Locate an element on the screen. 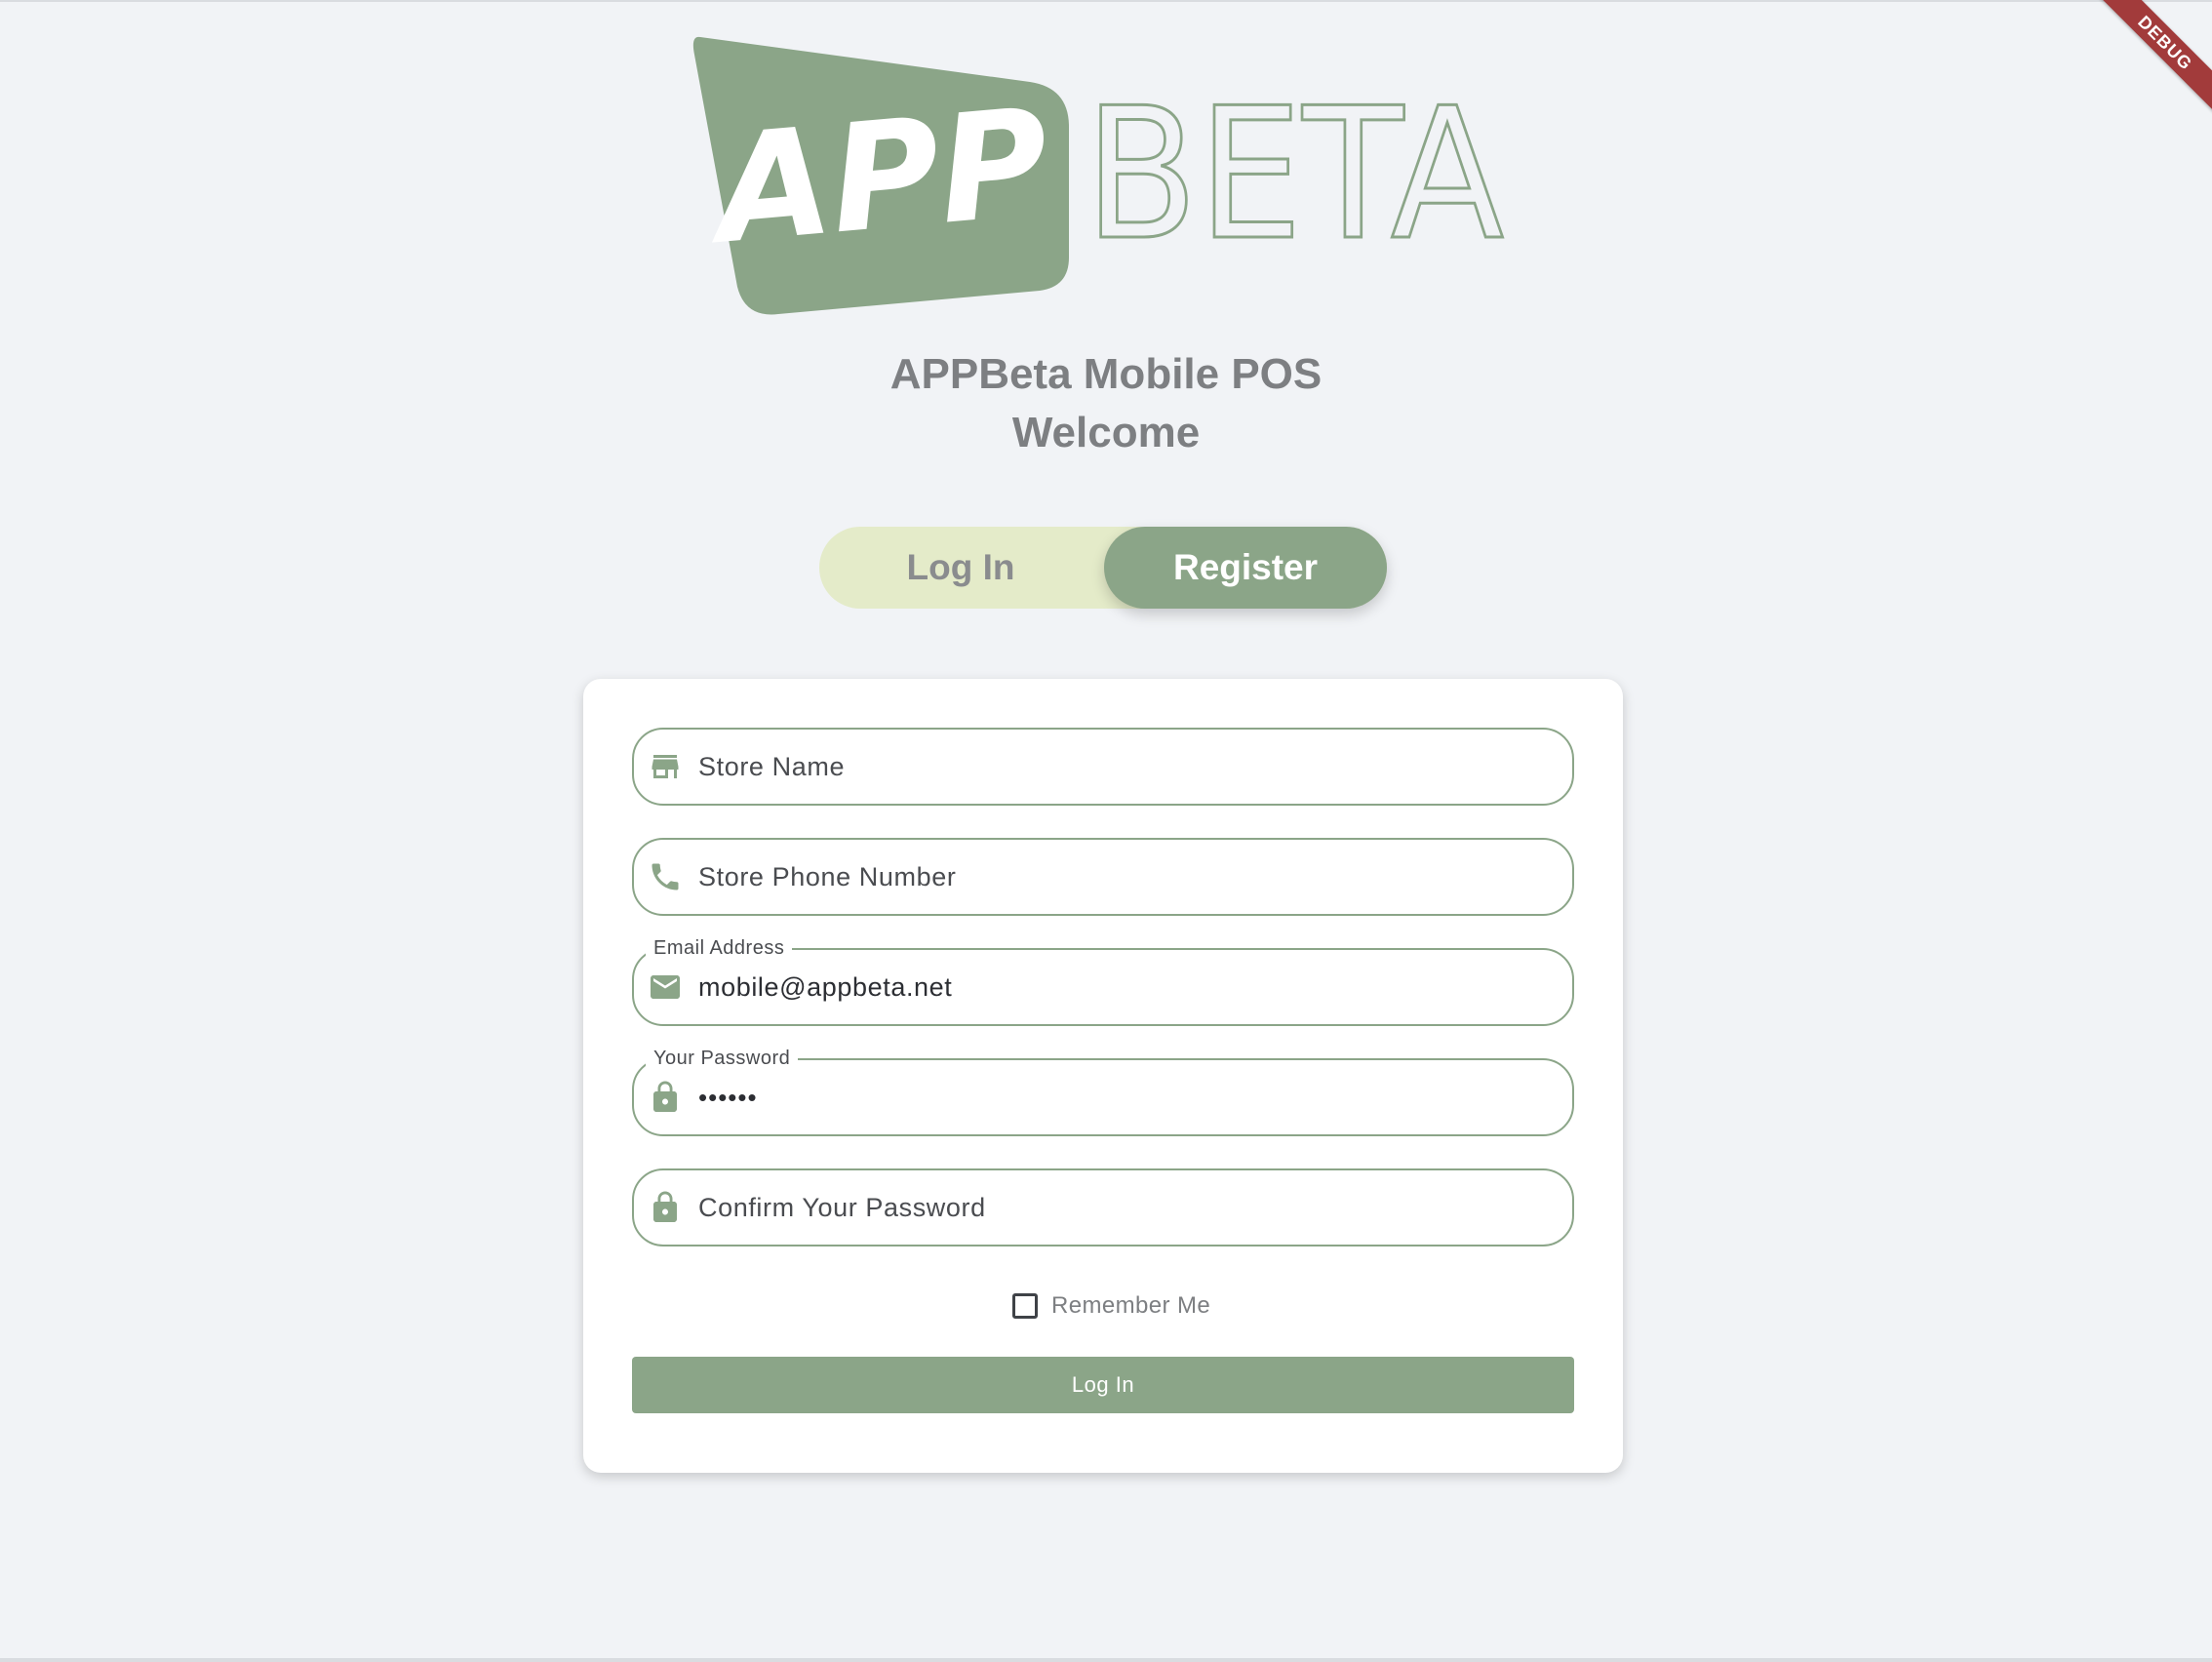 This screenshot has height=1662, width=2212. store-icon is located at coordinates (665, 766).